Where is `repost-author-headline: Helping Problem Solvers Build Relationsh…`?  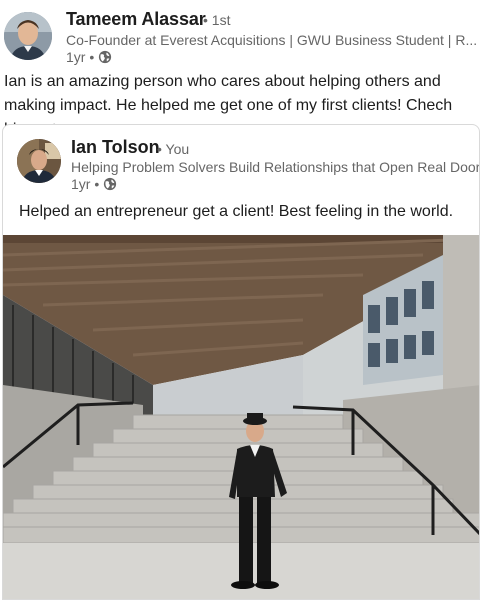 repost-author-headline: Helping Problem Solvers Build Relationsh… is located at coordinates (275, 167).